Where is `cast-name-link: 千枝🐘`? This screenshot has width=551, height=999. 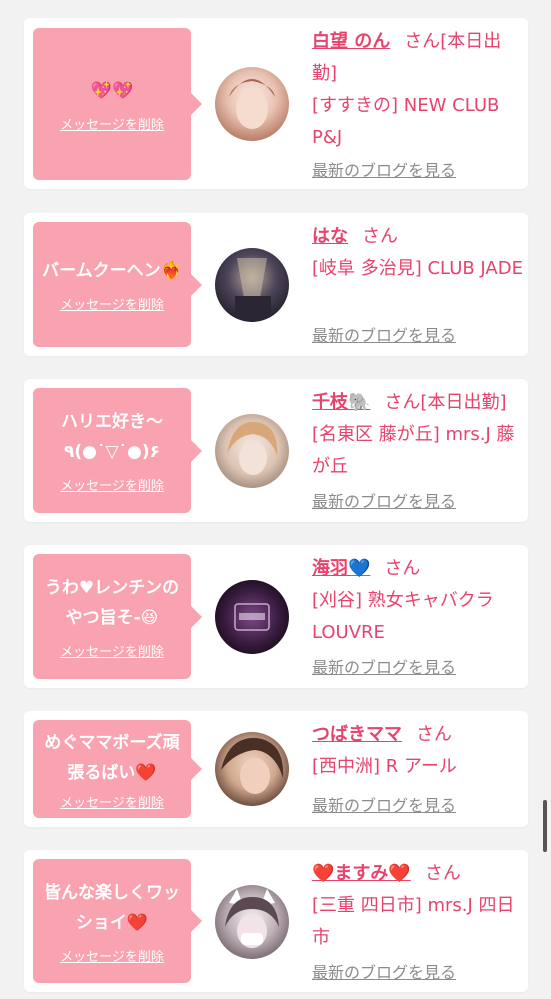
cast-name-link: 千枝🐘 is located at coordinates (341, 402).